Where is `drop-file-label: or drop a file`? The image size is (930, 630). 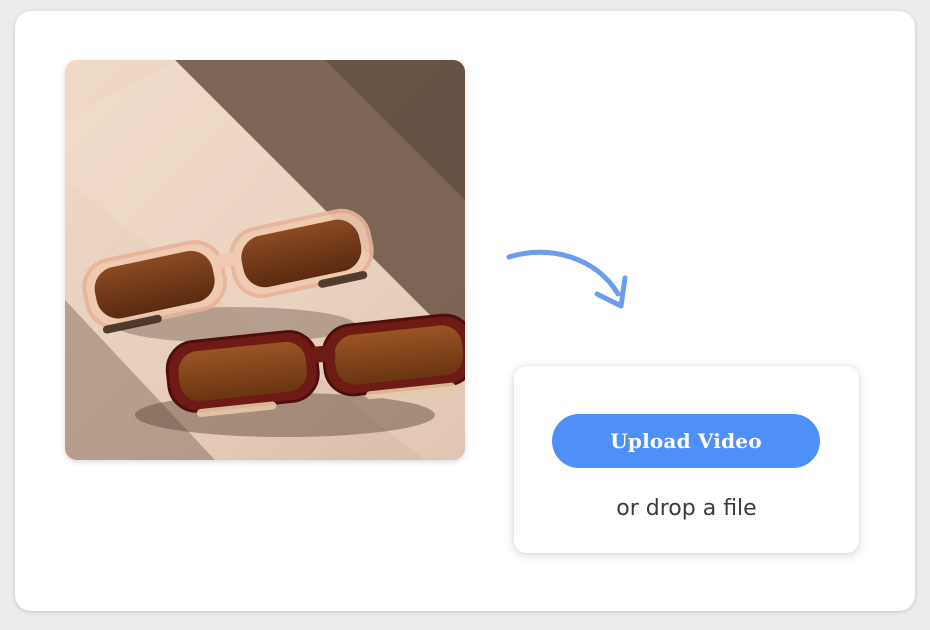 drop-file-label: or drop a file is located at coordinates (686, 508).